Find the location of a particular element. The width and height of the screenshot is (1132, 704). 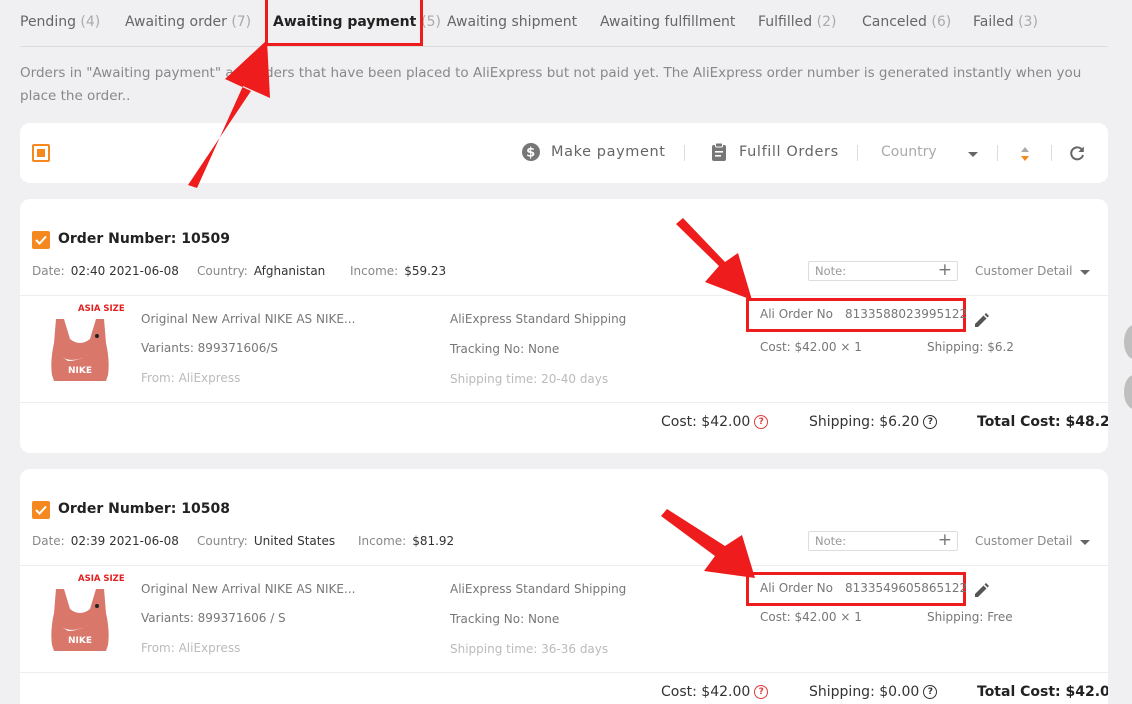

order-date: Date: 02:40 2021-06-08 is located at coordinates (105, 271).